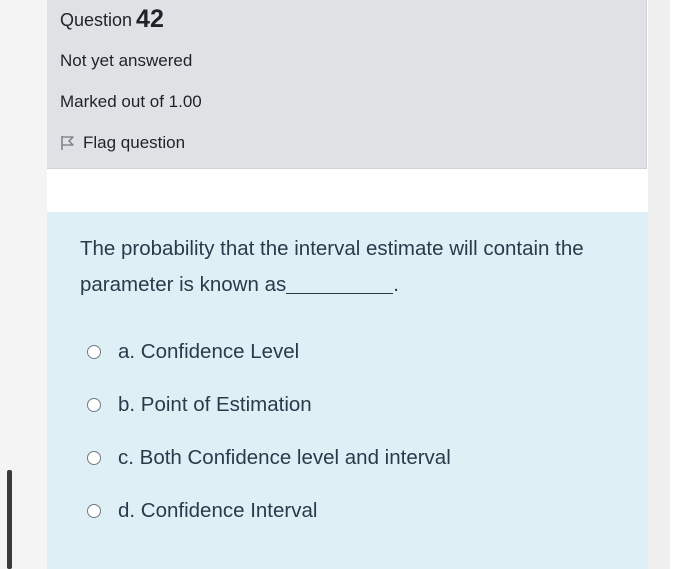  What do you see at coordinates (217, 511) in the screenshot?
I see `option-d-label: d. Confidence Interval` at bounding box center [217, 511].